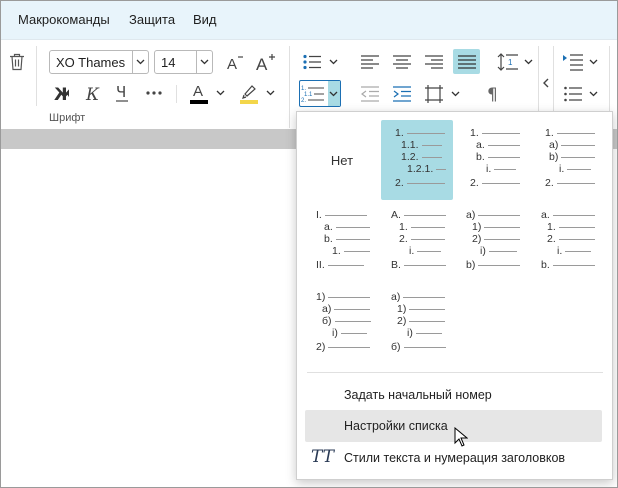 This screenshot has width=618, height=488. What do you see at coordinates (402, 94) in the screenshot?
I see `increase-indent-icon` at bounding box center [402, 94].